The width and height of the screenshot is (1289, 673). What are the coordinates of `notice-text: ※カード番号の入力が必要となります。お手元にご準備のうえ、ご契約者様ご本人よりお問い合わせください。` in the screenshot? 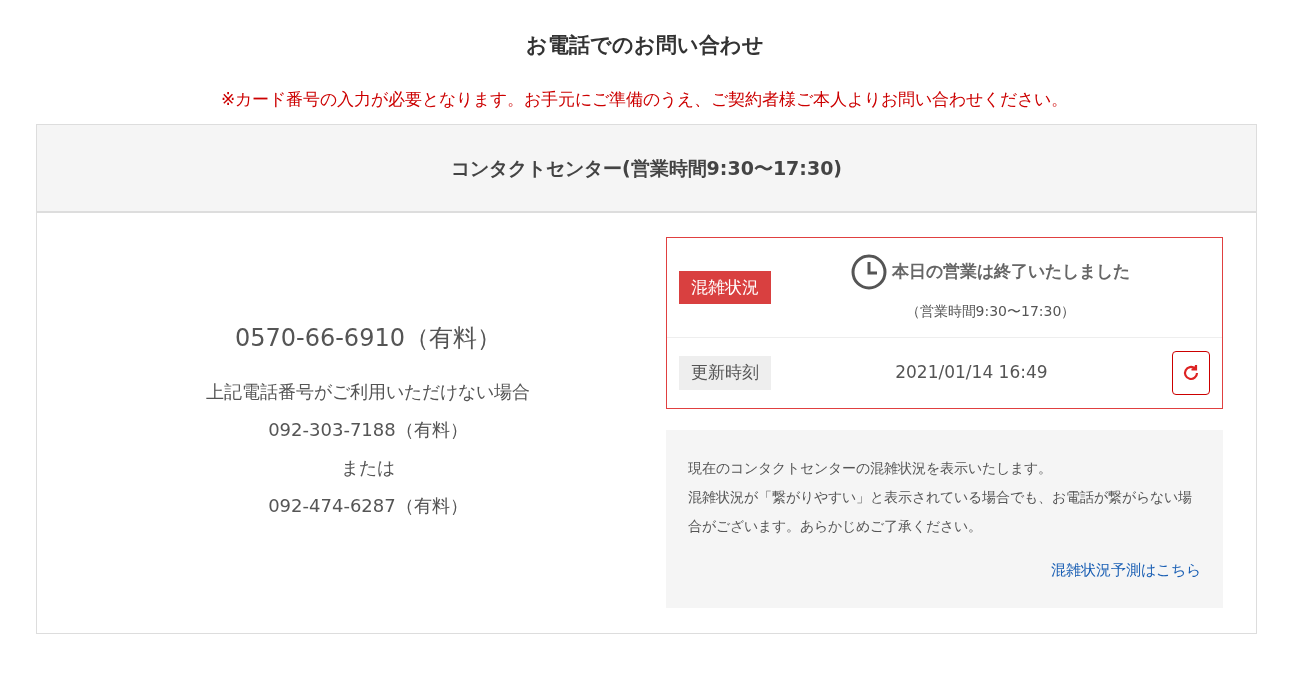 It's located at (644, 99).